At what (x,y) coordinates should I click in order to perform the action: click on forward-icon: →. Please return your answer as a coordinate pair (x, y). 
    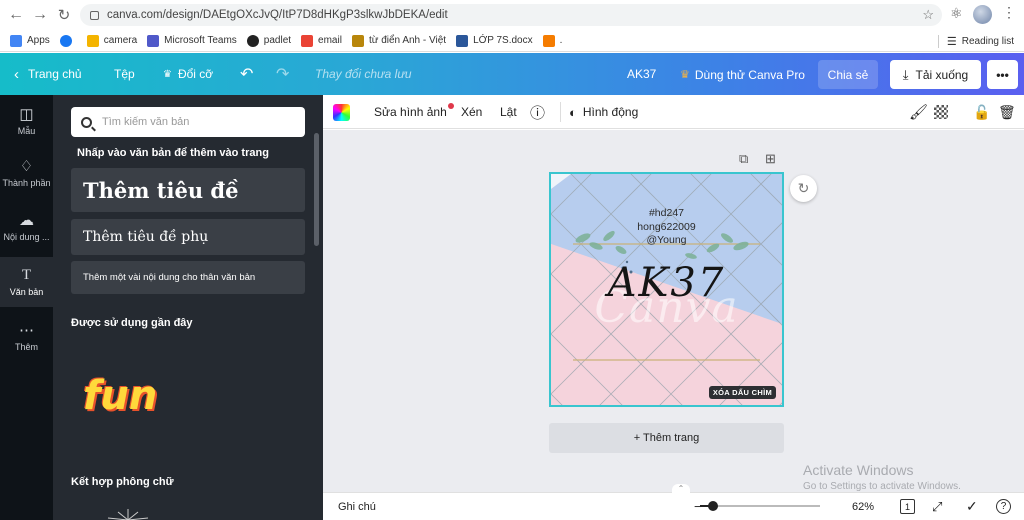
    Looking at the image, I should click on (40, 15).